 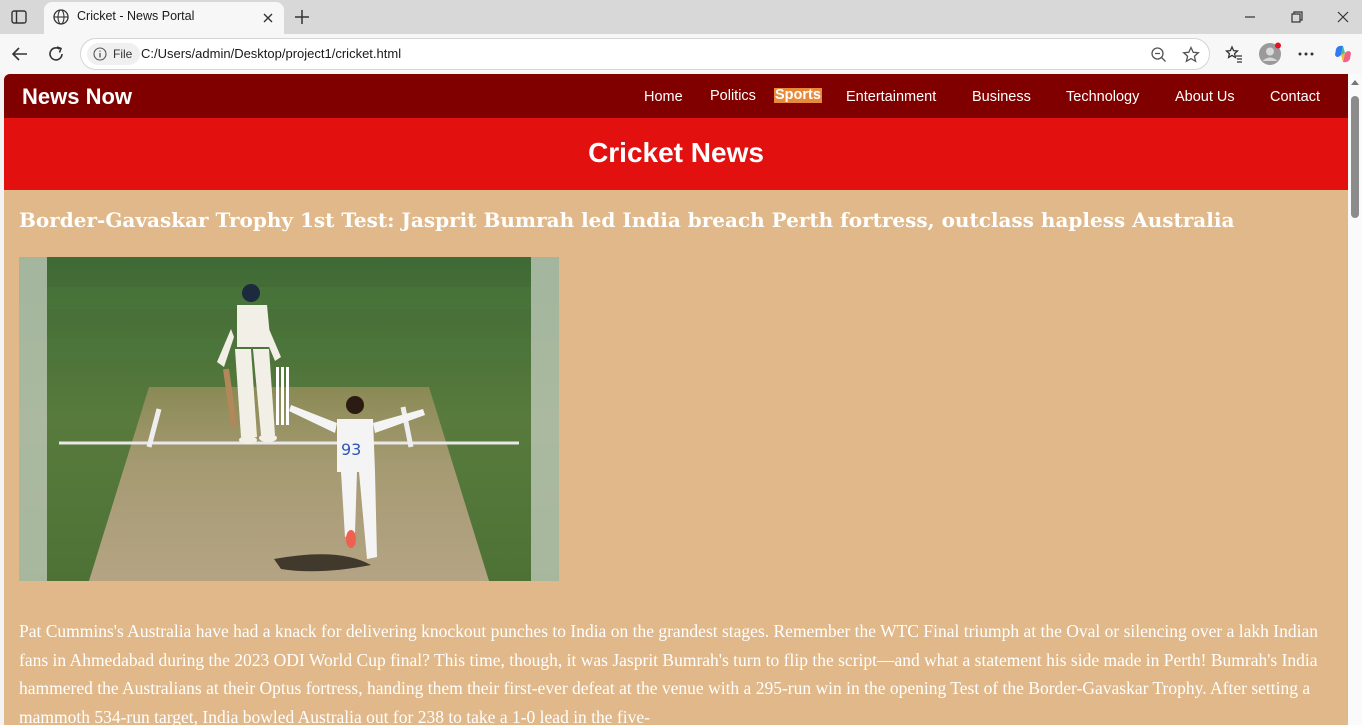 What do you see at coordinates (1191, 55) in the screenshot?
I see `favorite-star-icon` at bounding box center [1191, 55].